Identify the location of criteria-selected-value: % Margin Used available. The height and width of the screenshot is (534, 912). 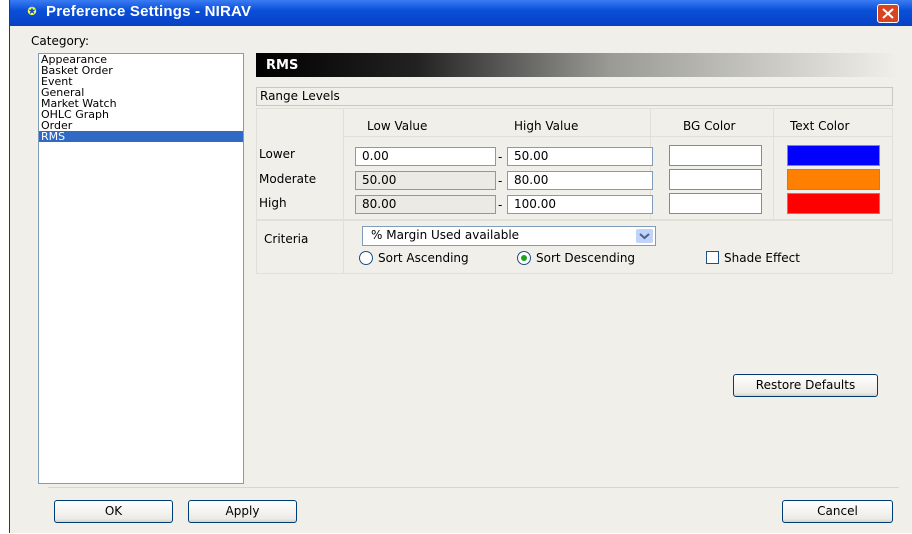
(445, 235).